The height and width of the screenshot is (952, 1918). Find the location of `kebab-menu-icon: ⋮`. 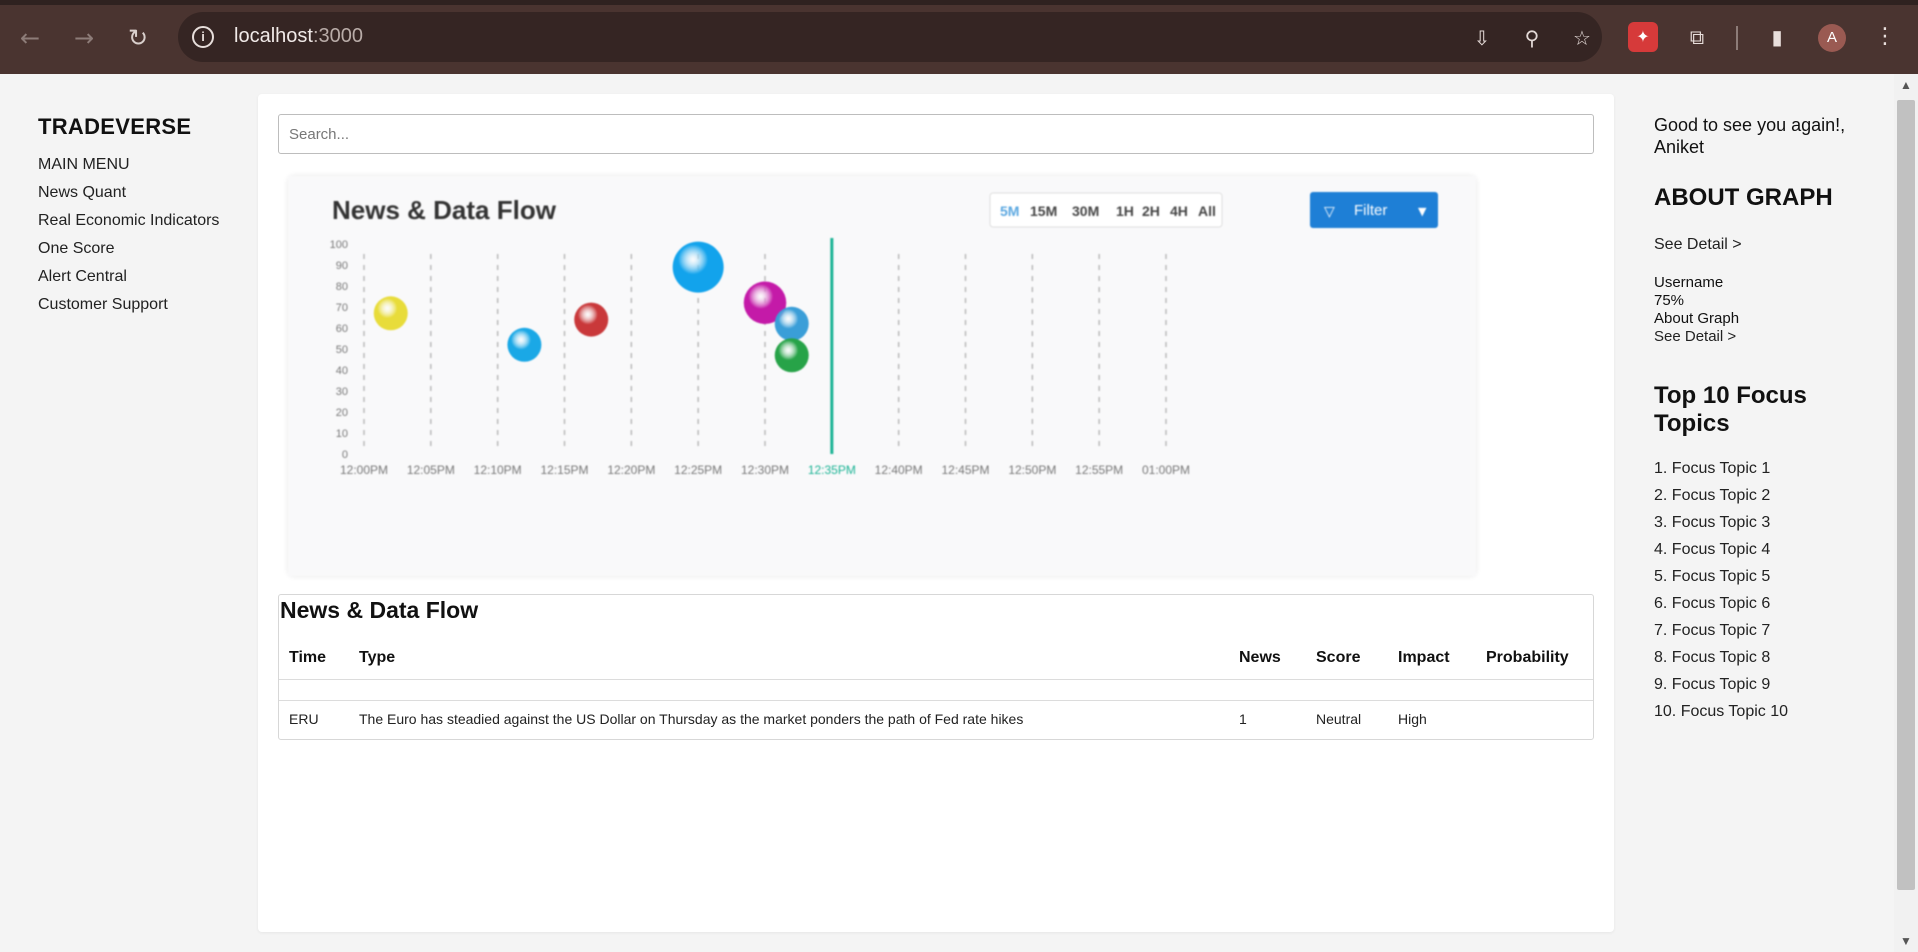

kebab-menu-icon: ⋮ is located at coordinates (1885, 37).